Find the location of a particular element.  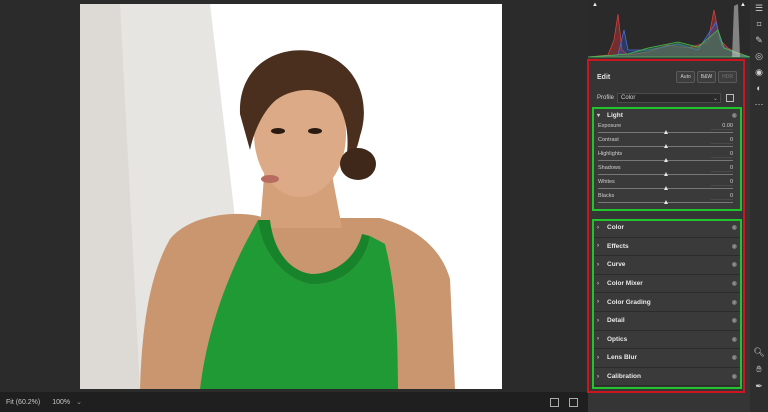

sliders-icon: ☰ is located at coordinates (759, 8).